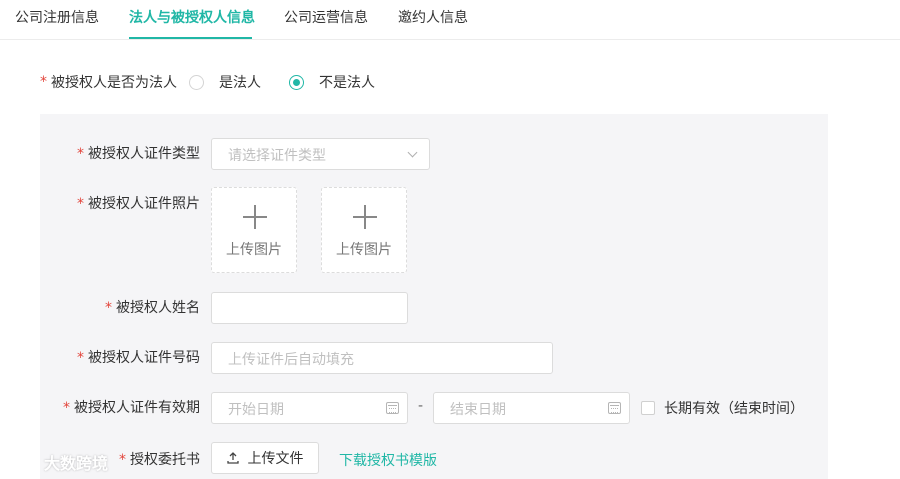 The image size is (900, 479). I want to click on end-date-placeholder: 结束日期, so click(478, 410).